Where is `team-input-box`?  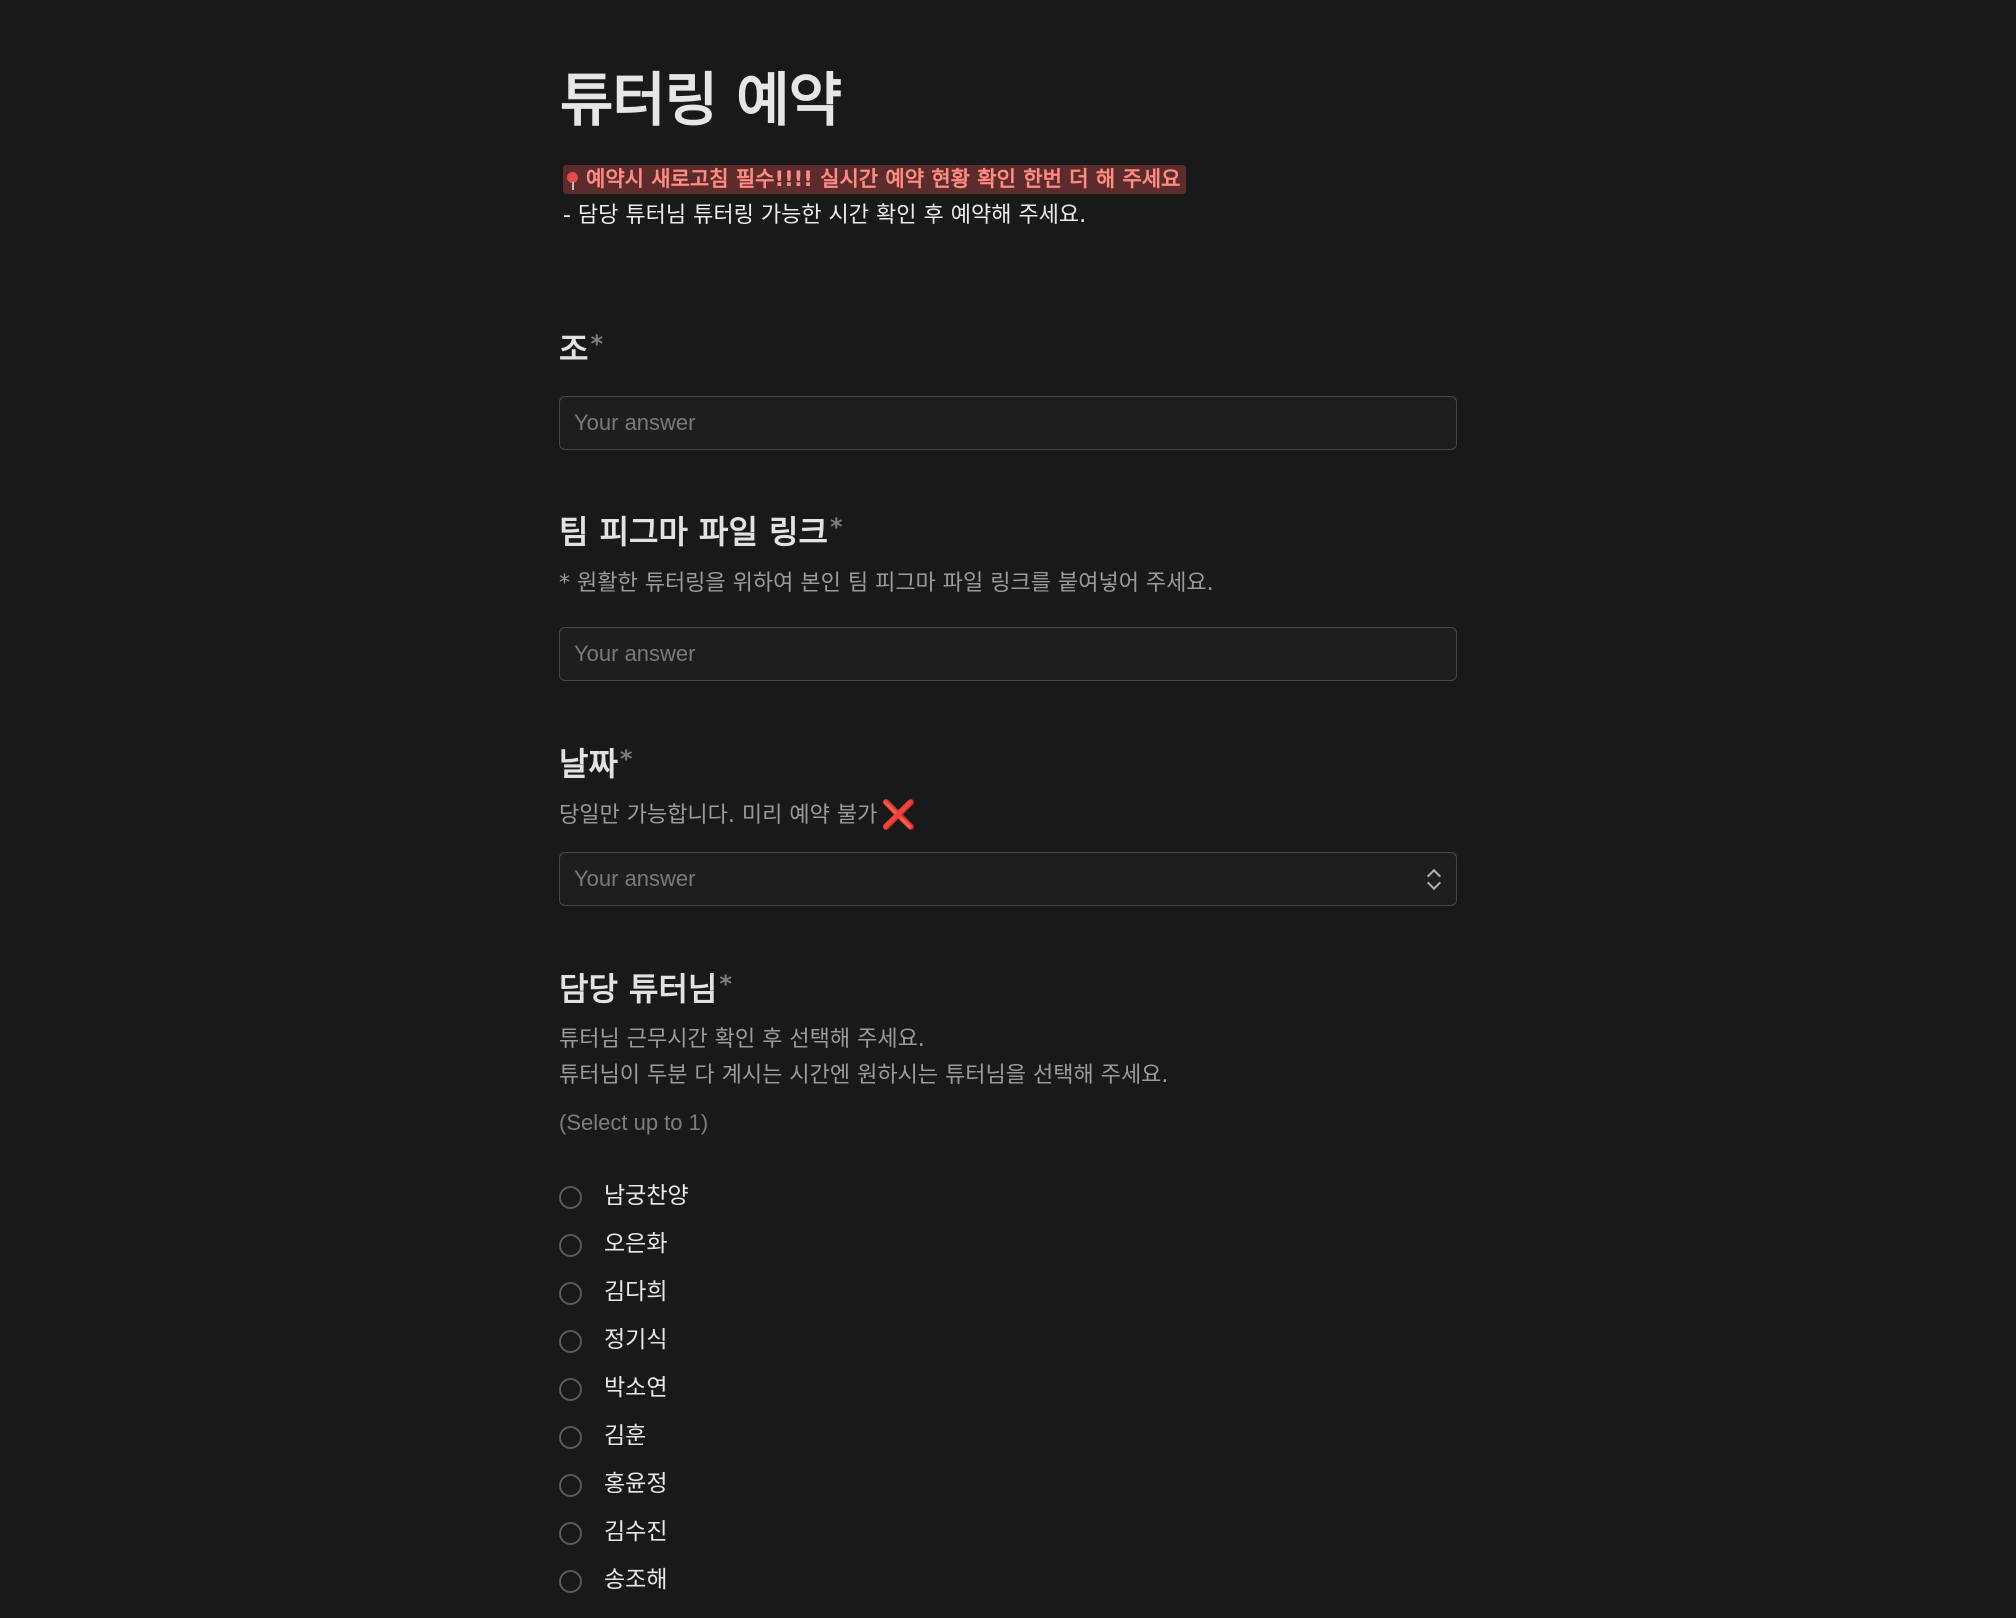 team-input-box is located at coordinates (1008, 423).